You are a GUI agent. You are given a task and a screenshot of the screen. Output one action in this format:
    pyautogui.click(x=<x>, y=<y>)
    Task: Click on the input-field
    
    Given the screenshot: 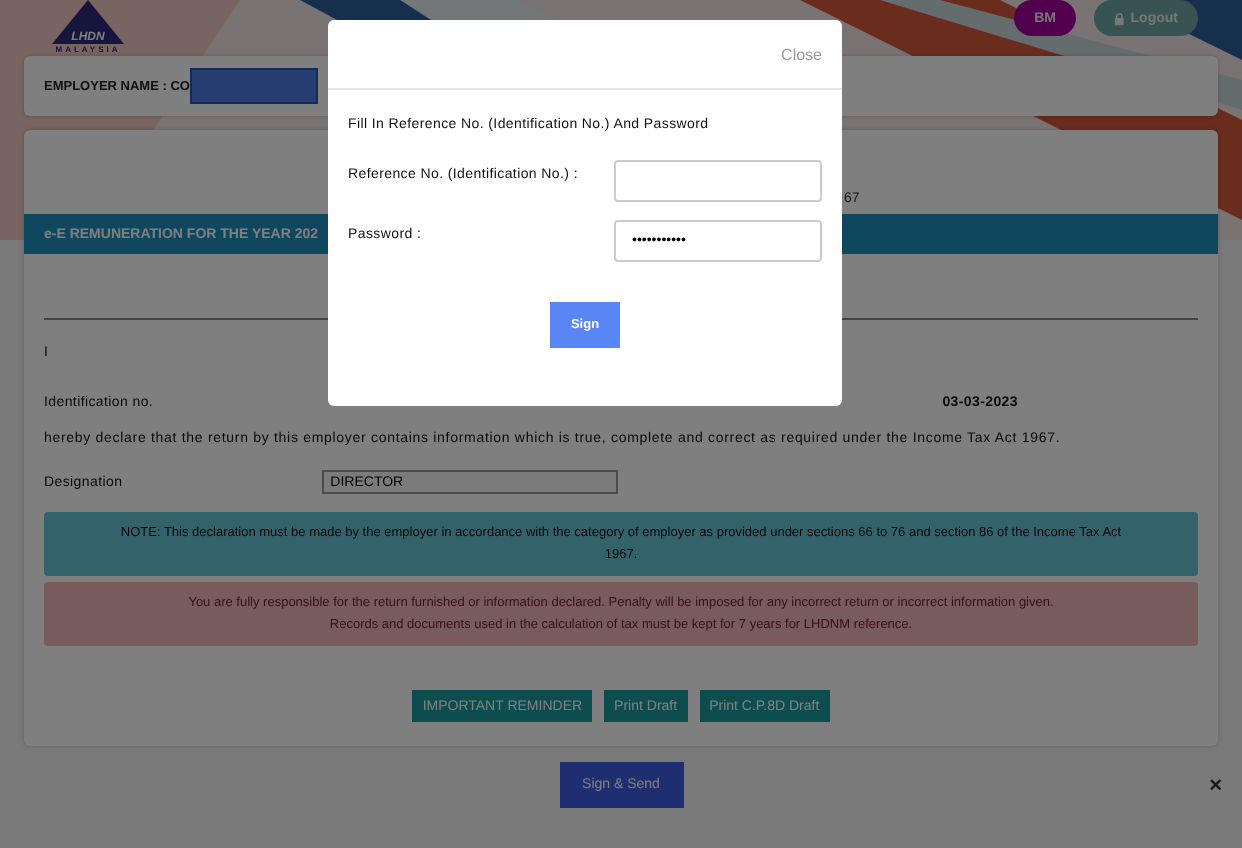 What is the action you would take?
    pyautogui.click(x=718, y=181)
    